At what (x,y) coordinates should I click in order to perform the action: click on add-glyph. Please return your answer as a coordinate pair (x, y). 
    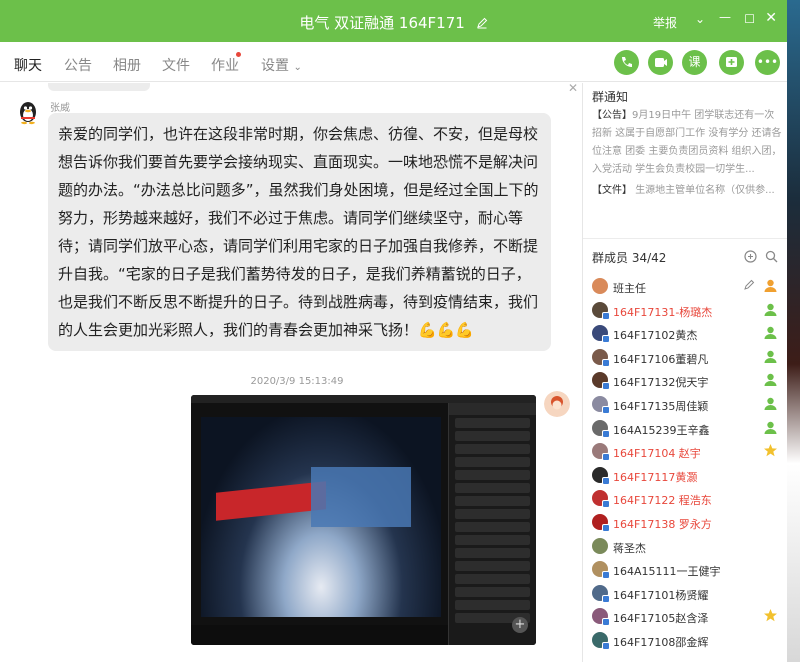
    Looking at the image, I should click on (731, 62).